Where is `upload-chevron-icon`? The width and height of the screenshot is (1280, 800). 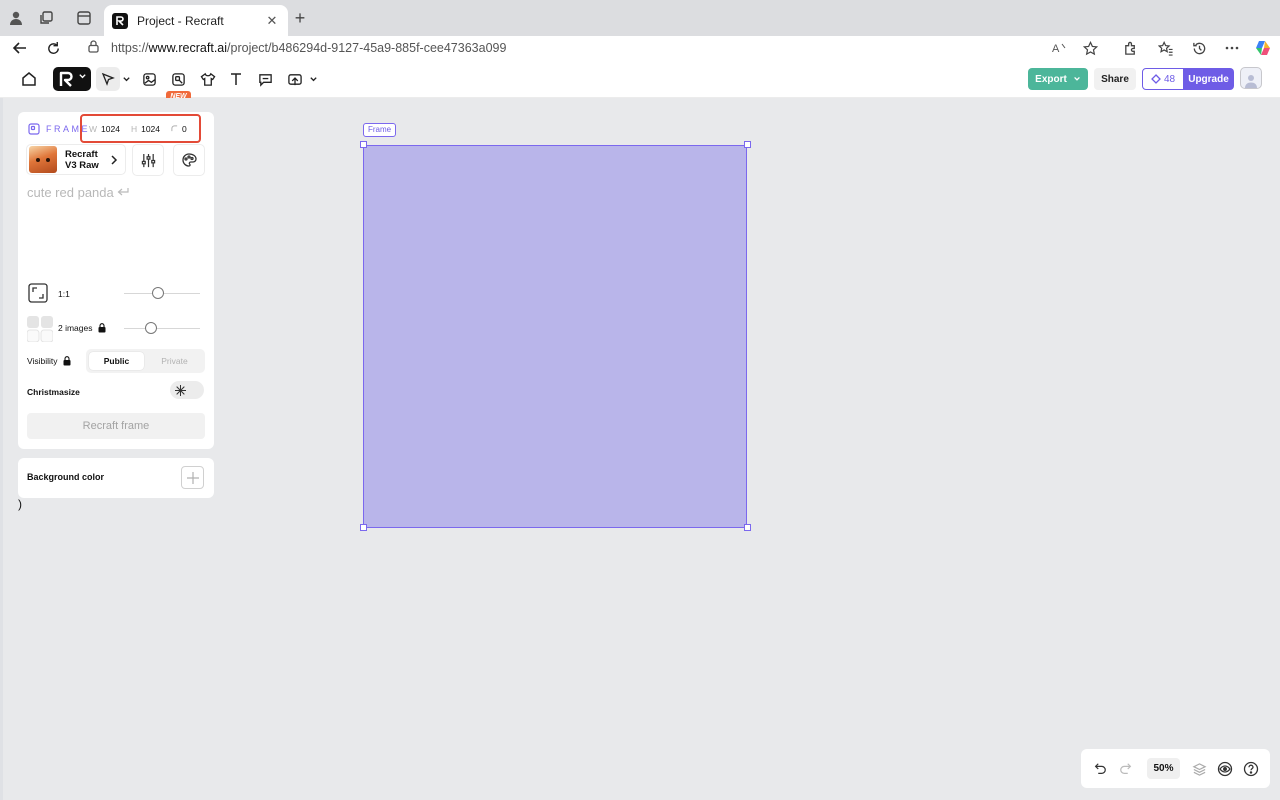 upload-chevron-icon is located at coordinates (313, 79).